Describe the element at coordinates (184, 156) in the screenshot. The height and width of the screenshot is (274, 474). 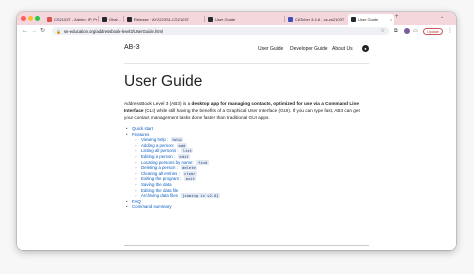
I see `toc-link-code: edit` at that location.